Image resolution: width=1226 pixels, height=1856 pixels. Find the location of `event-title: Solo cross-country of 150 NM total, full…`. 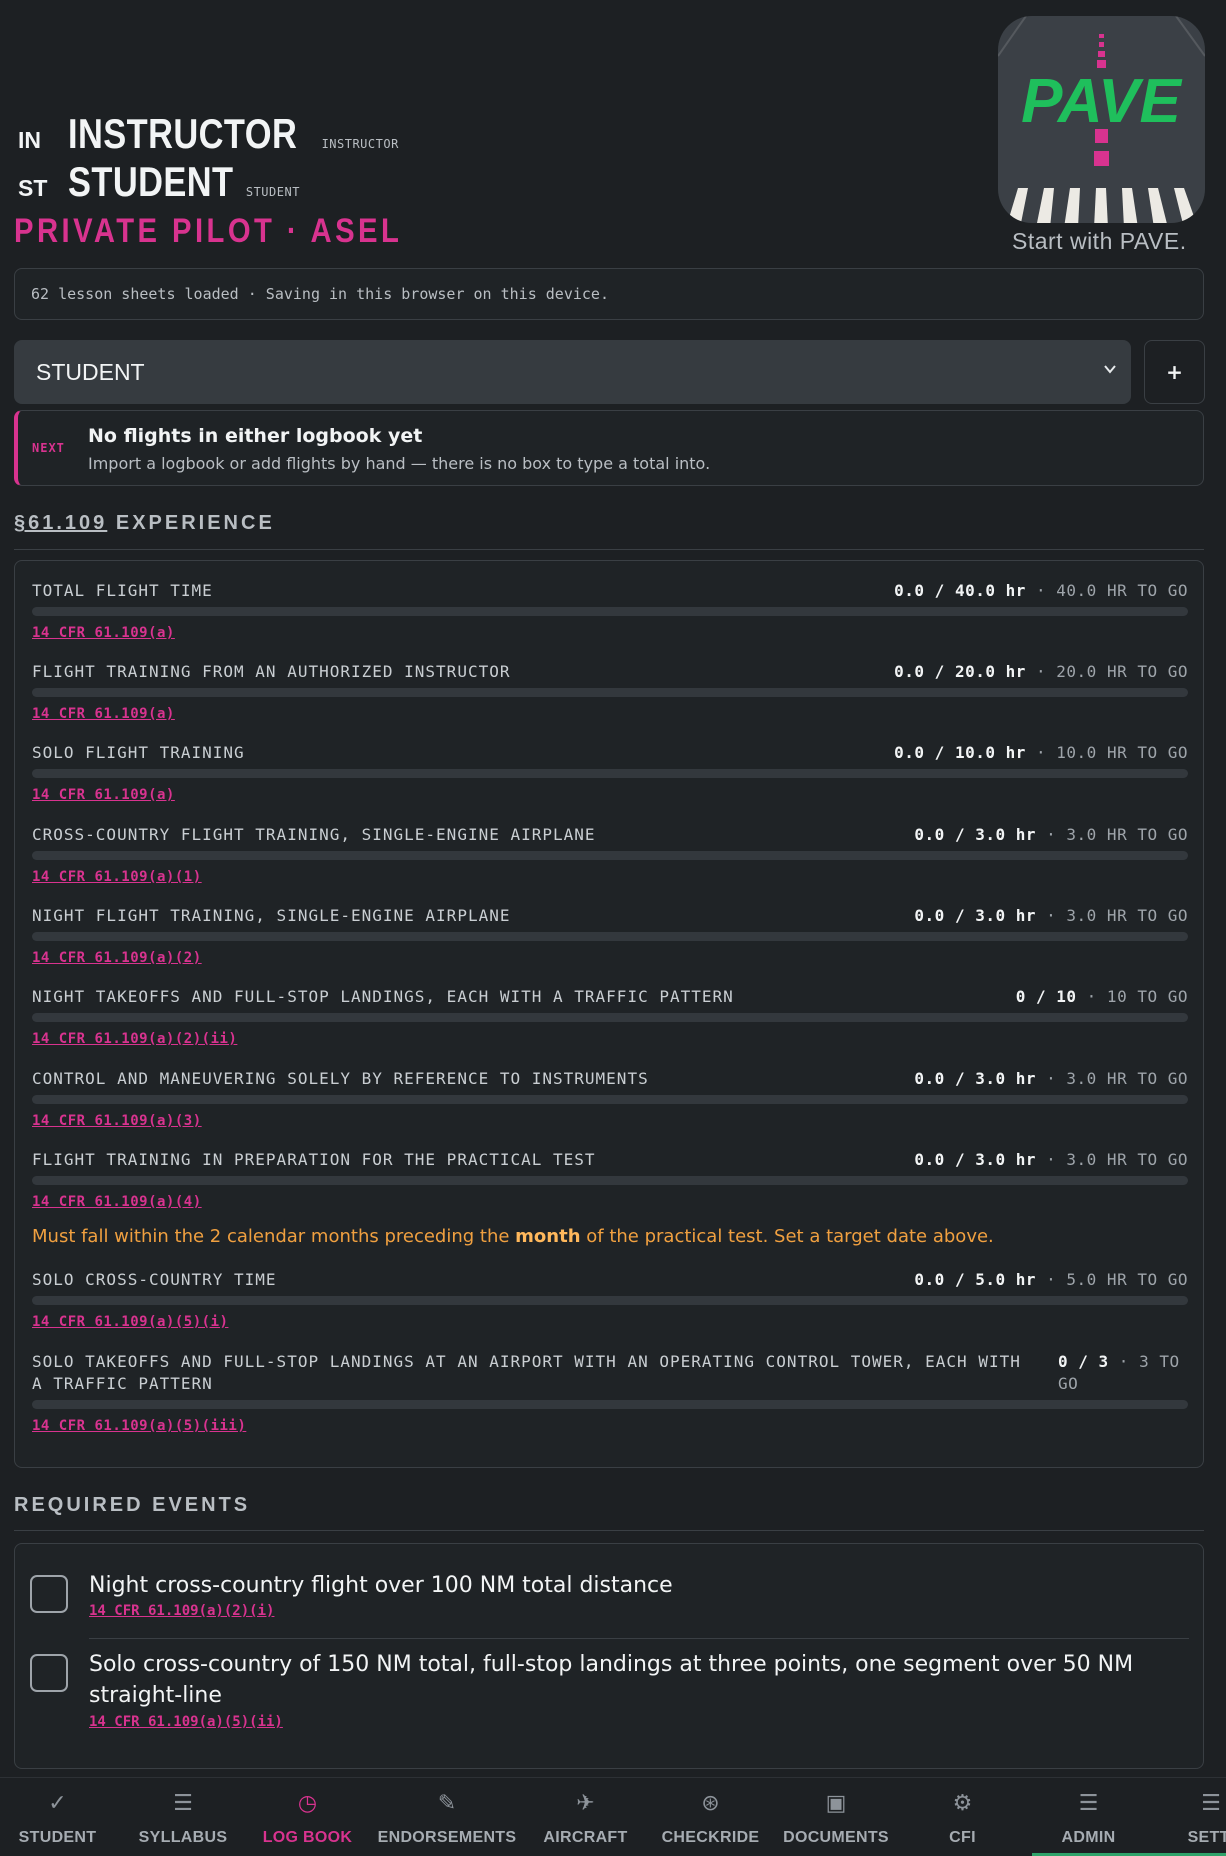

event-title: Solo cross-country of 150 NM total, full… is located at coordinates (611, 1680).